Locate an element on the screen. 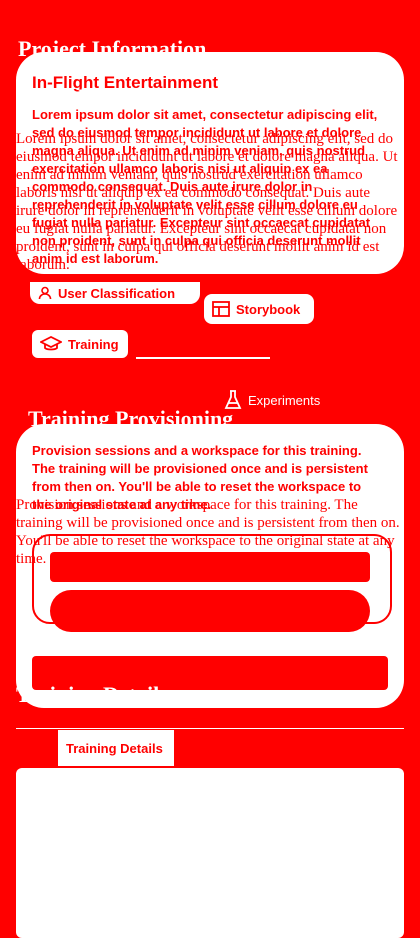 Image resolution: width=420 pixels, height=938 pixels. reset-workspace-button is located at coordinates (210, 611).